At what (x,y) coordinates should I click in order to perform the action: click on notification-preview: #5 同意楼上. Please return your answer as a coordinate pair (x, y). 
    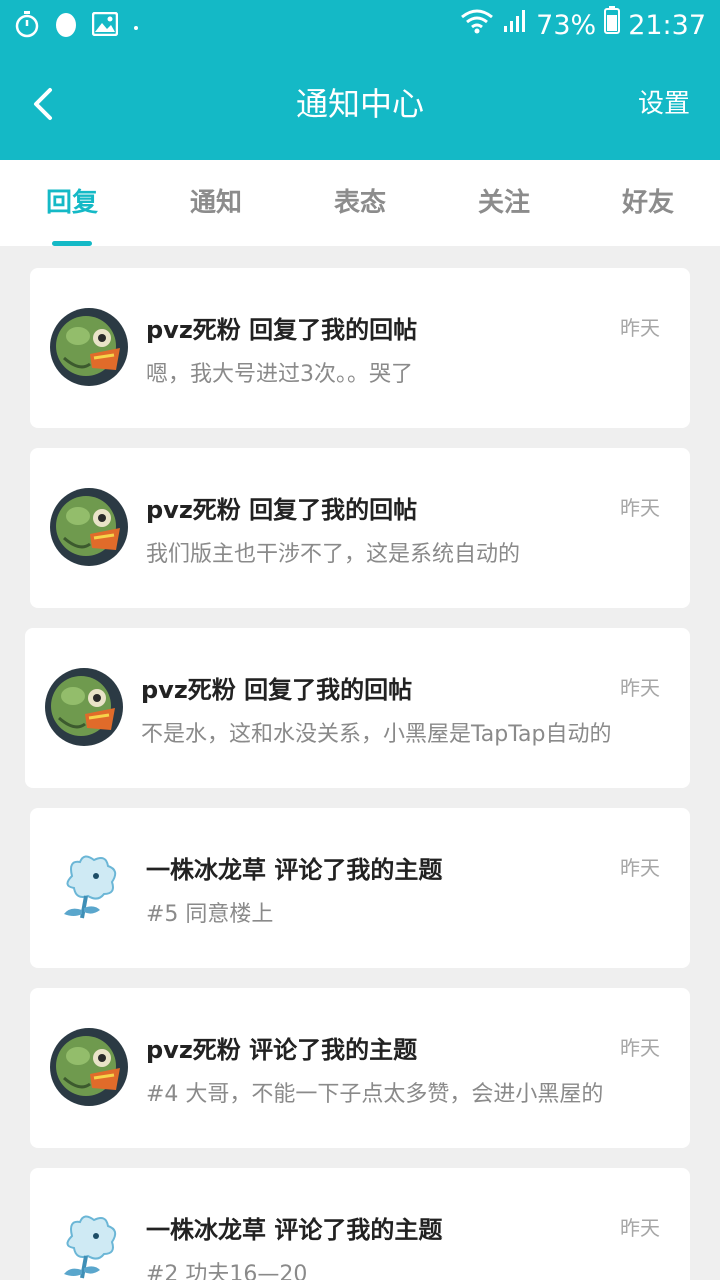
    Looking at the image, I should click on (210, 914).